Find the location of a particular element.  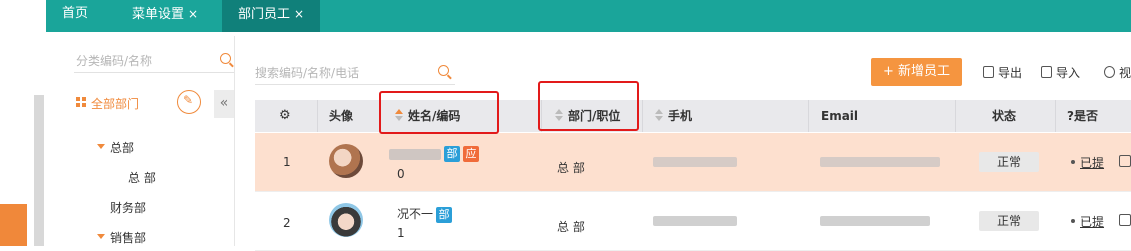

collapse-sidebar-button: « is located at coordinates (224, 104).